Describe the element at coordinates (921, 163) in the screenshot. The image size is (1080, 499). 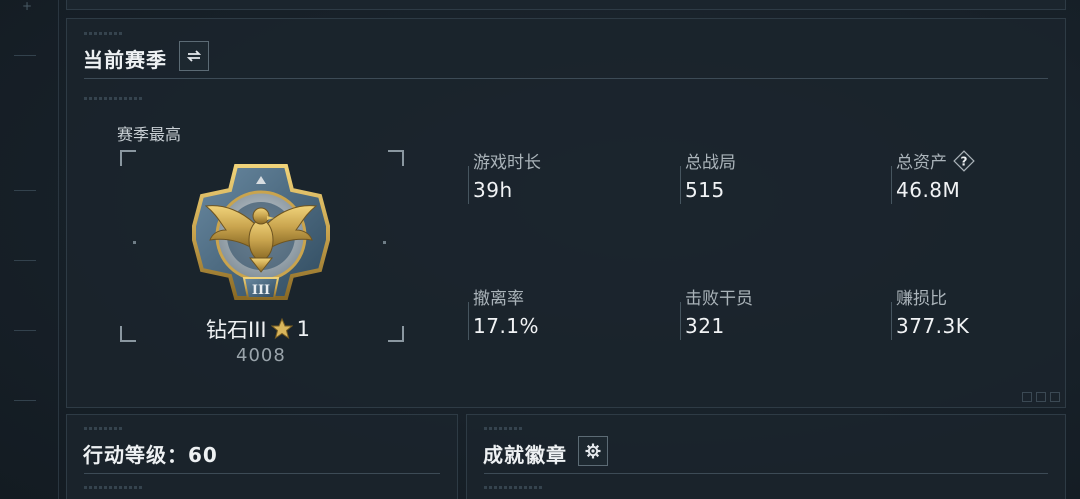
I see `stat-label-text: 总资产` at that location.